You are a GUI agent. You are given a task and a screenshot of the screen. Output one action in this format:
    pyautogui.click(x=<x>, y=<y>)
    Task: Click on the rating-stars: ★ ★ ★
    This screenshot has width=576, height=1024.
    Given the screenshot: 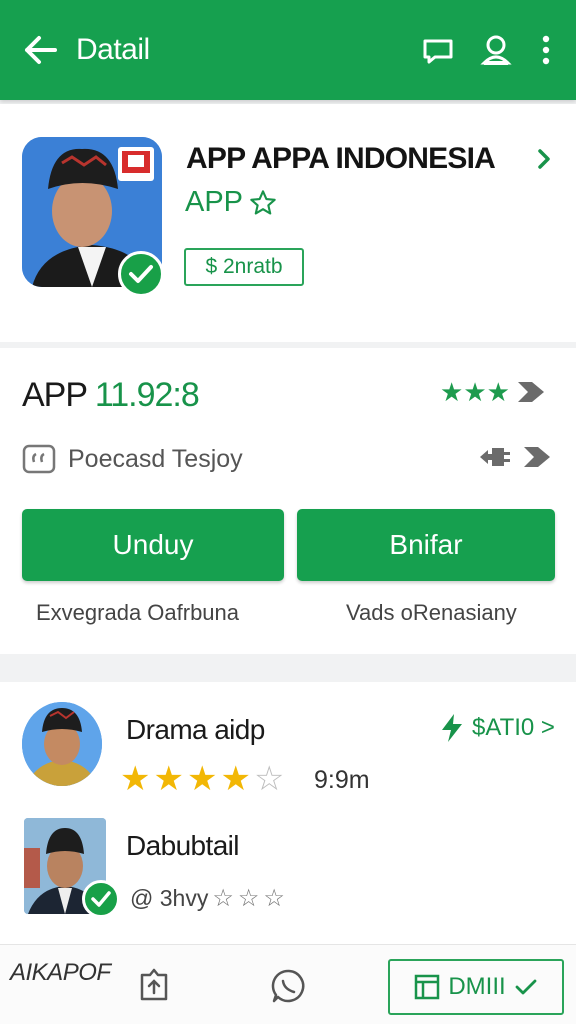 What is the action you would take?
    pyautogui.click(x=494, y=392)
    